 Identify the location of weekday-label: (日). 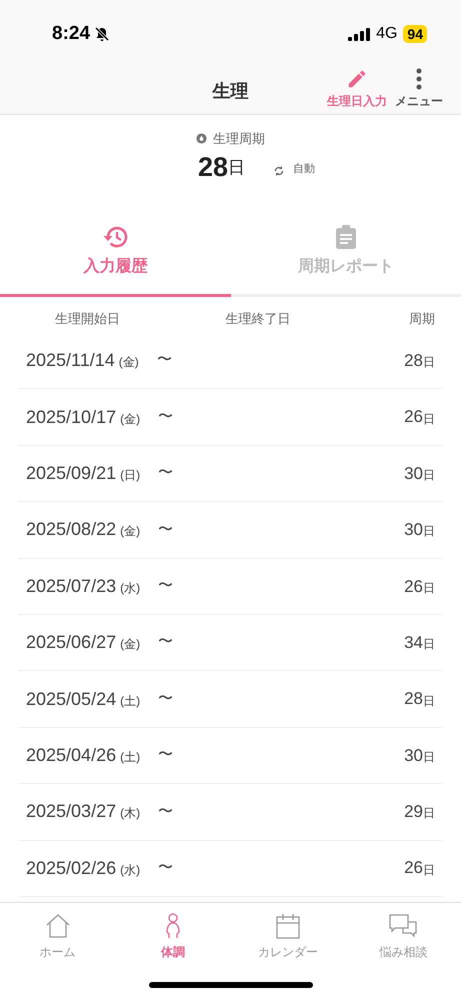
(130, 475).